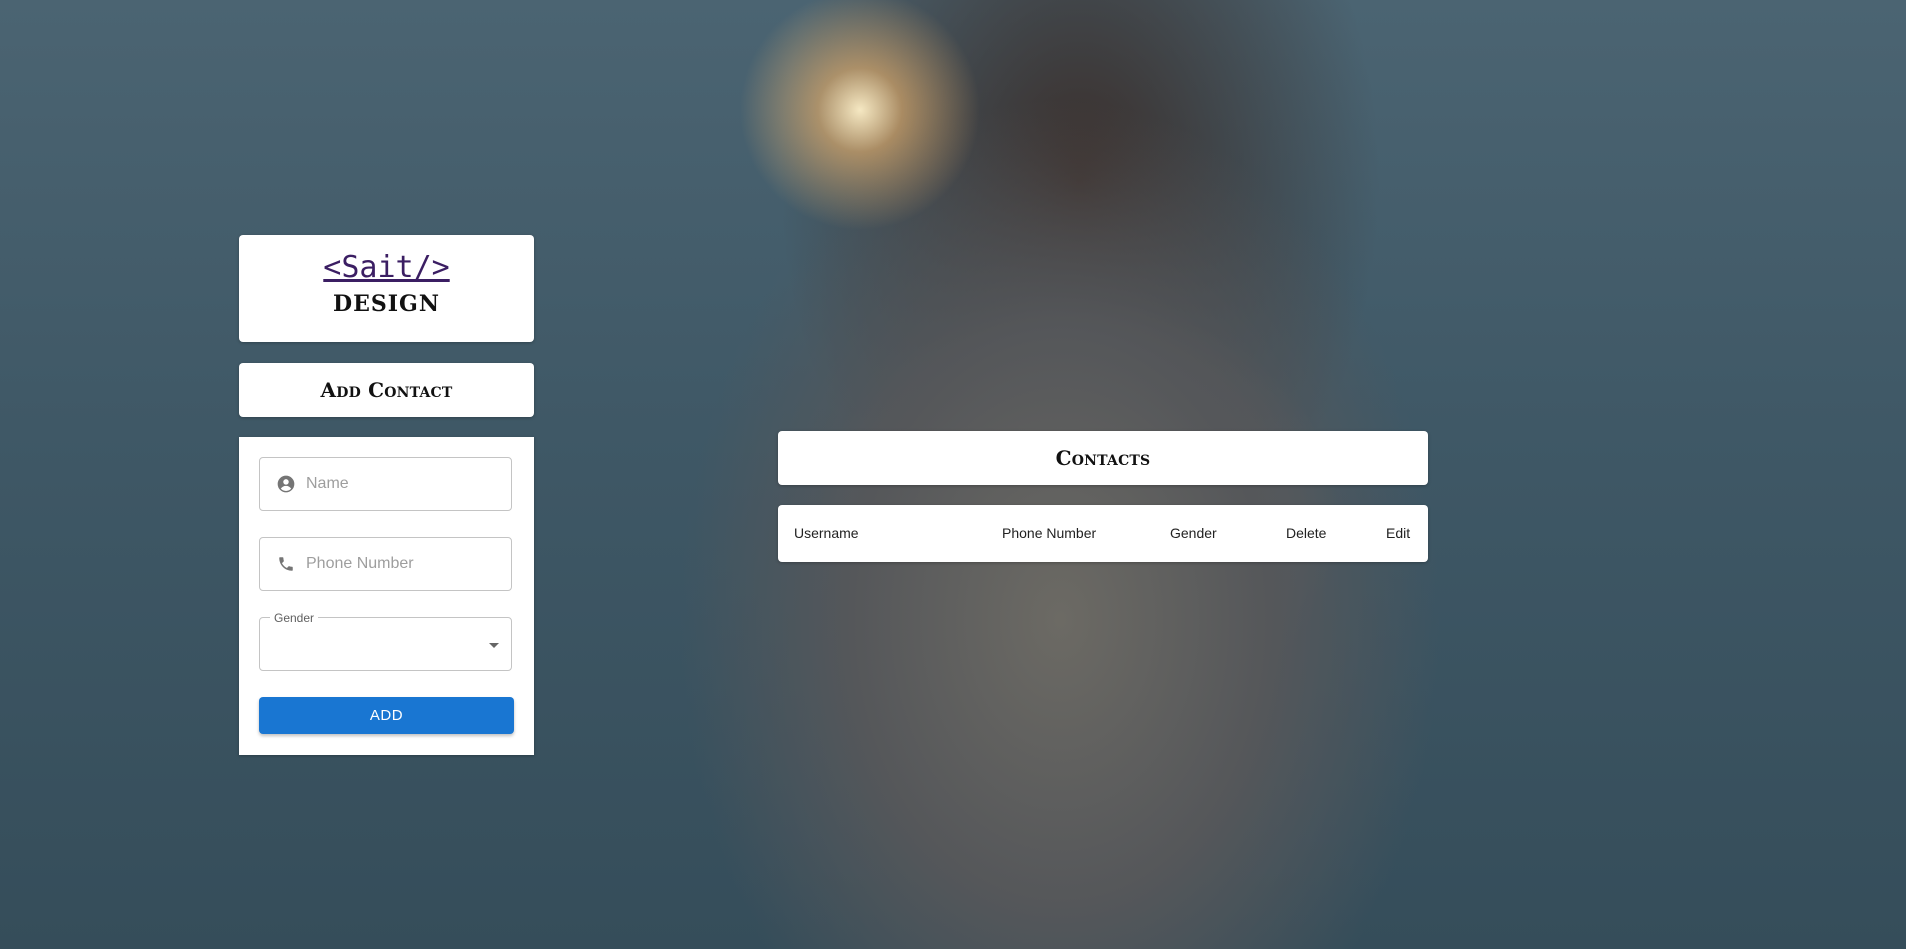 This screenshot has height=949, width=1906. What do you see at coordinates (386, 267) in the screenshot?
I see `logo-link: <Sait/>` at bounding box center [386, 267].